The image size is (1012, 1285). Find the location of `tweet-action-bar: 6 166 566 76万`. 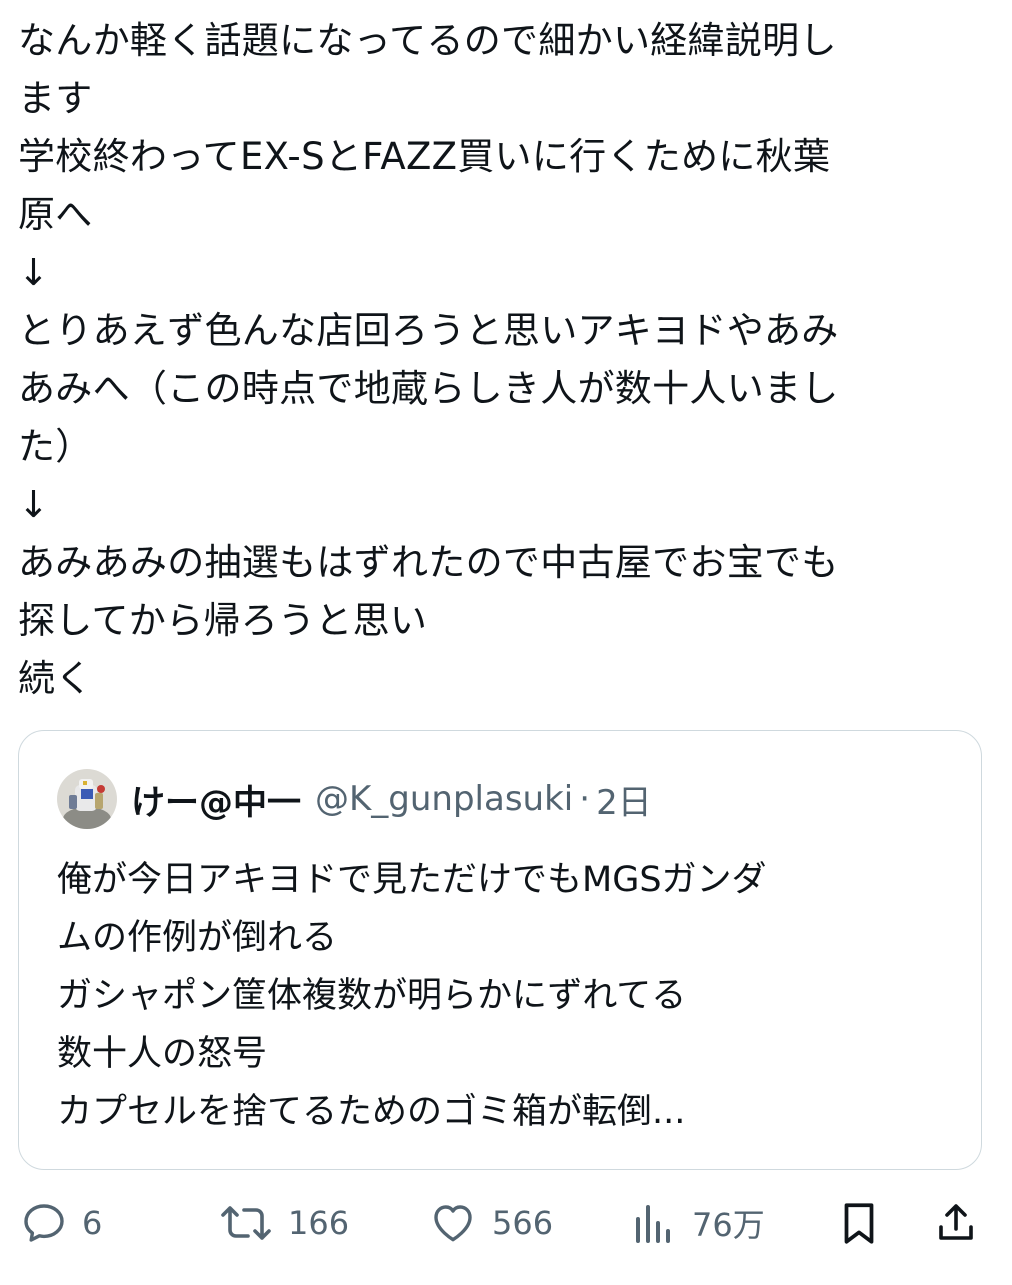

tweet-action-bar: 6 166 566 76万 is located at coordinates (506, 1223).